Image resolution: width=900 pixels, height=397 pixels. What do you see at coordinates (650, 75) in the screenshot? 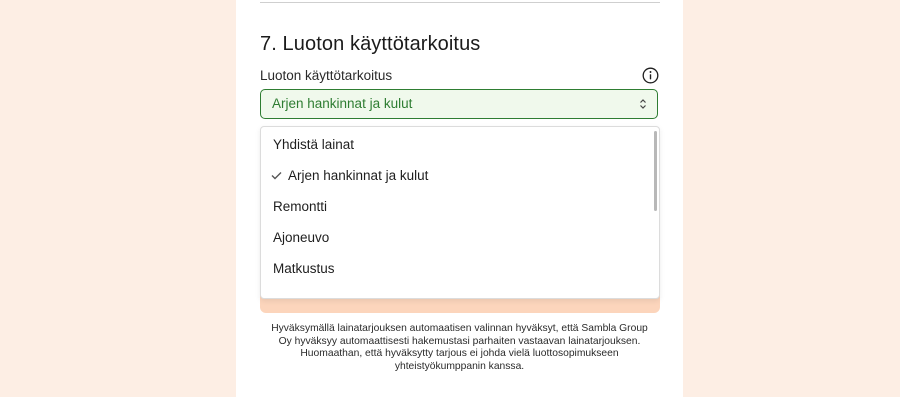
I see `info-circle-icon` at bounding box center [650, 75].